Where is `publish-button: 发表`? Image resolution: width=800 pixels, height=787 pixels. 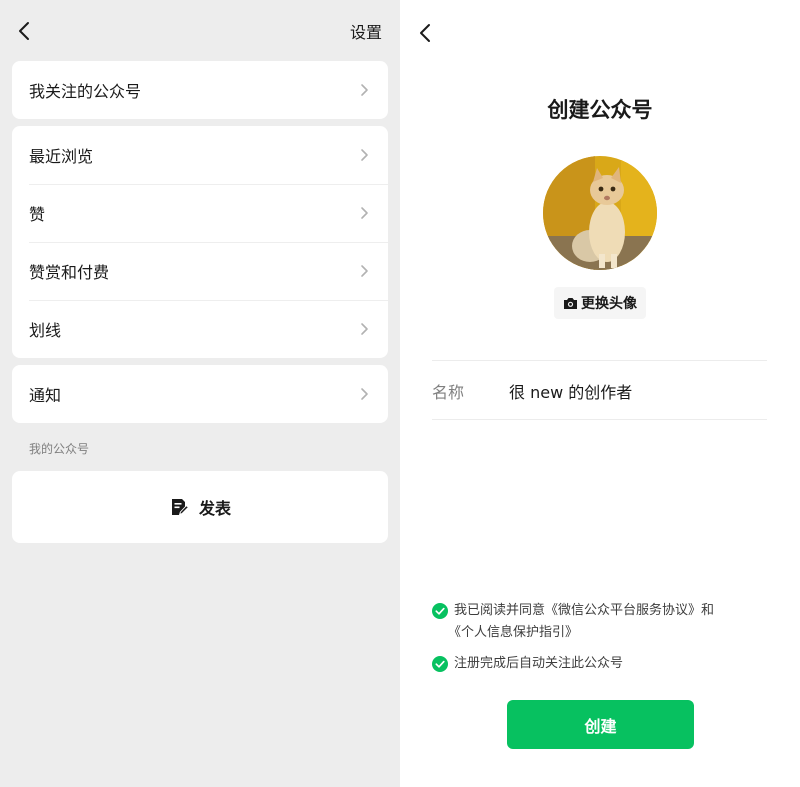
publish-button: 发表 is located at coordinates (200, 507).